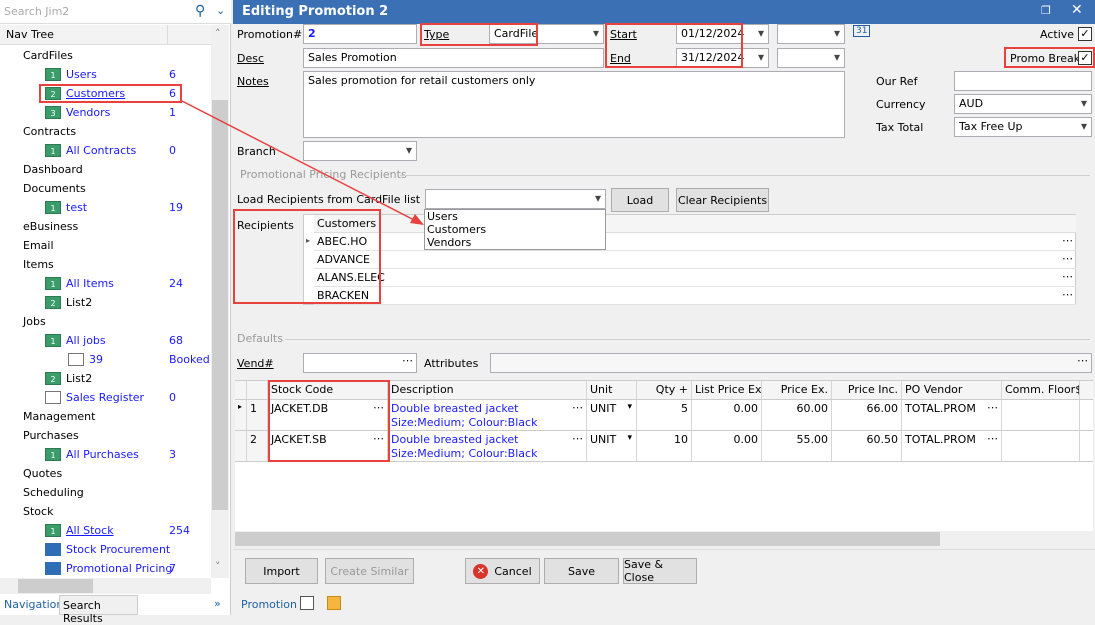 The width and height of the screenshot is (1095, 625). What do you see at coordinates (302, 162) in the screenshot?
I see `annotation-arrow` at bounding box center [302, 162].